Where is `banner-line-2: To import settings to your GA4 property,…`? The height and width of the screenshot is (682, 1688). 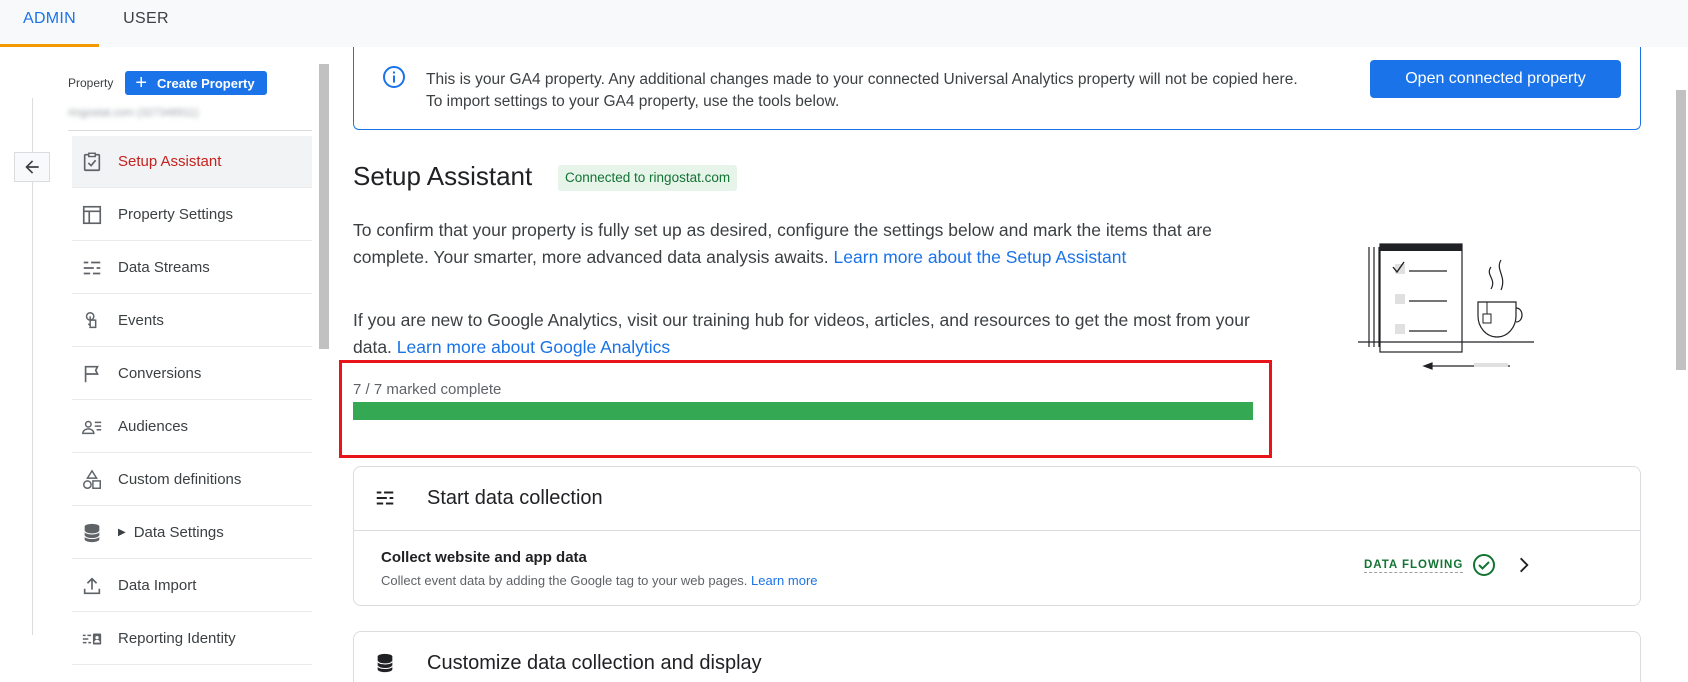
banner-line-2: To import settings to your GA4 property,… is located at coordinates (633, 101).